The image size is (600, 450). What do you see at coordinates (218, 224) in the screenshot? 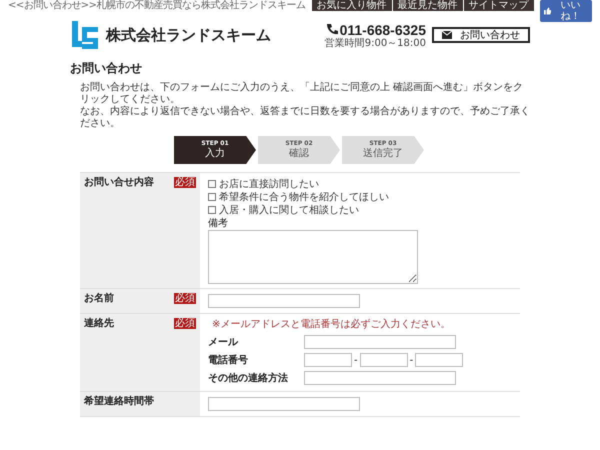
I see `field-label: 備考` at bounding box center [218, 224].